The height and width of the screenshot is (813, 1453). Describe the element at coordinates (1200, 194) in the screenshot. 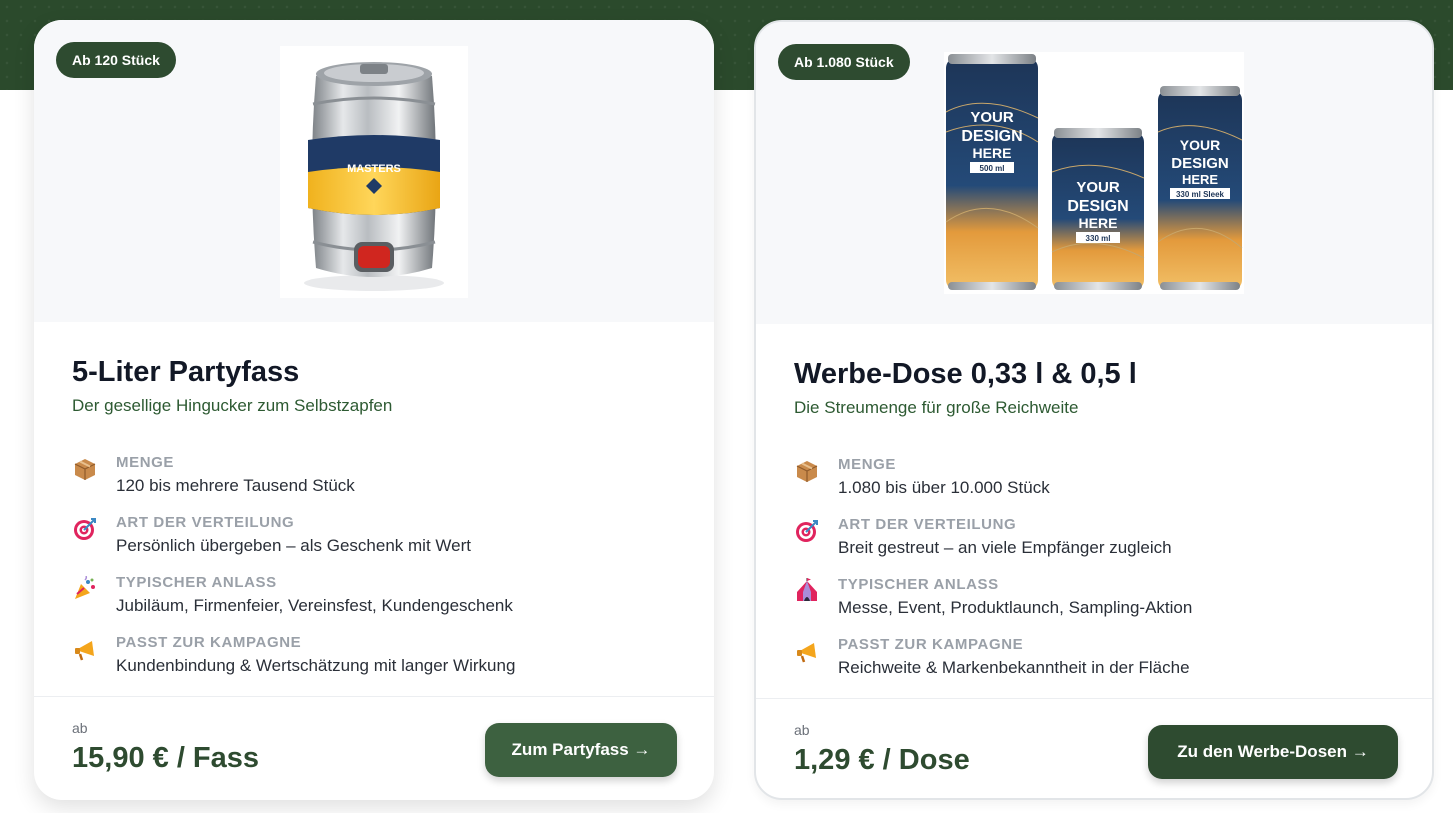

I see `svg-text: 330 ml Sleek` at that location.